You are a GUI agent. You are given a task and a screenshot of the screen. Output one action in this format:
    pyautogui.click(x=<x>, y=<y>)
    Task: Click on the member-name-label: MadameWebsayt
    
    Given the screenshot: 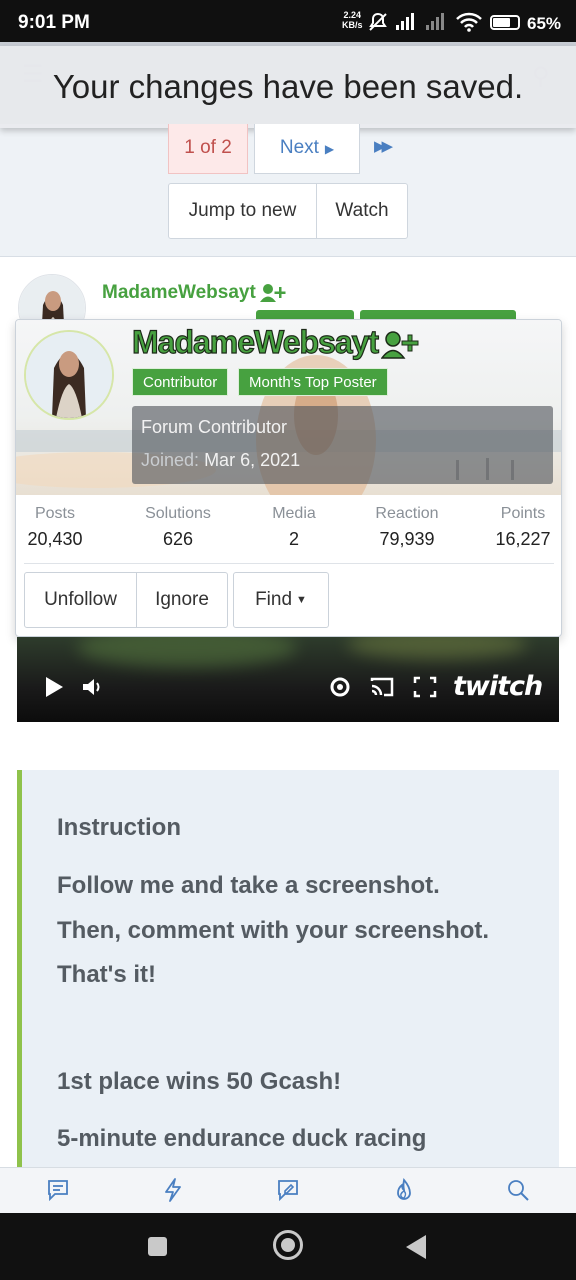 What is the action you would take?
    pyautogui.click(x=255, y=341)
    